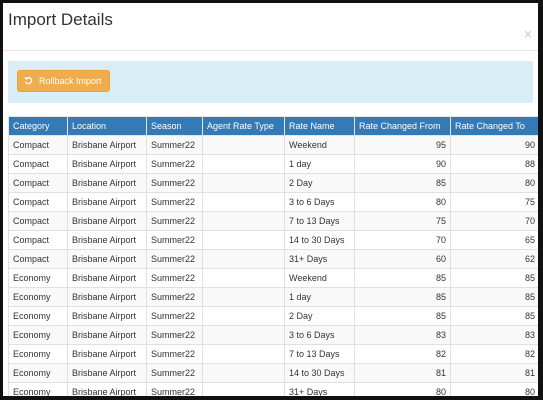 Image resolution: width=543 pixels, height=400 pixels. What do you see at coordinates (28, 81) in the screenshot?
I see `undo-icon` at bounding box center [28, 81].